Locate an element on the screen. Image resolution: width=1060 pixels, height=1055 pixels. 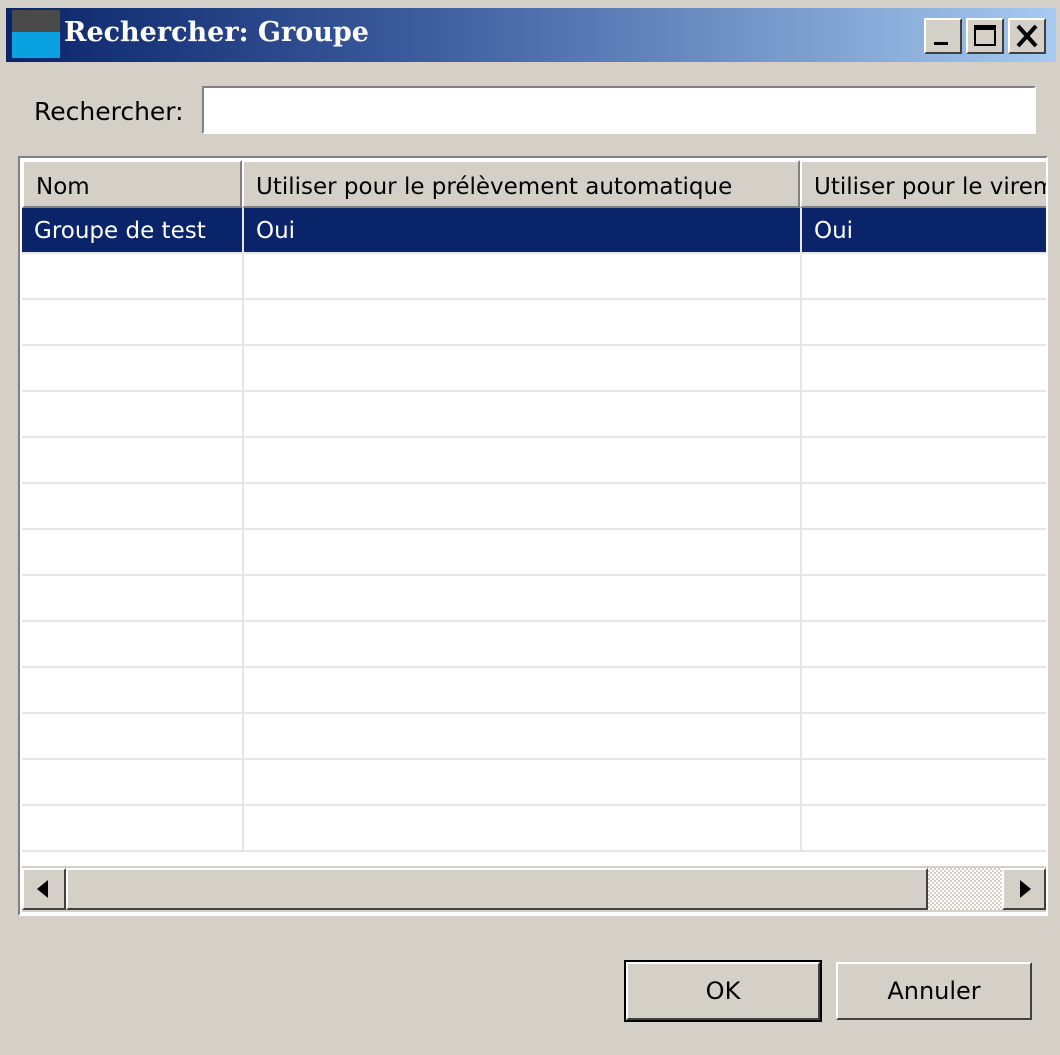
maximize-button is located at coordinates (985, 36).